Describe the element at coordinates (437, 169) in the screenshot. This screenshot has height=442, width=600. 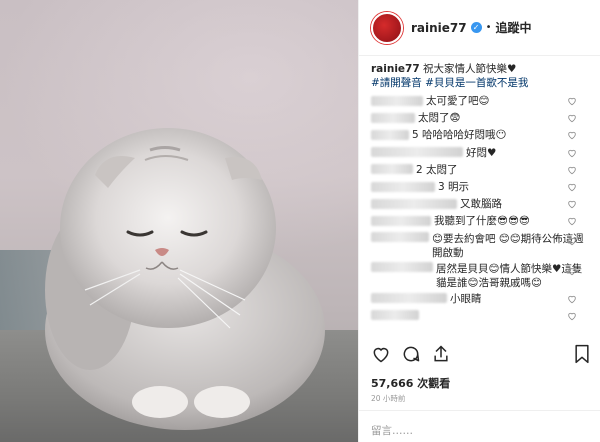
I see `comment-text: 2 太悶了` at that location.